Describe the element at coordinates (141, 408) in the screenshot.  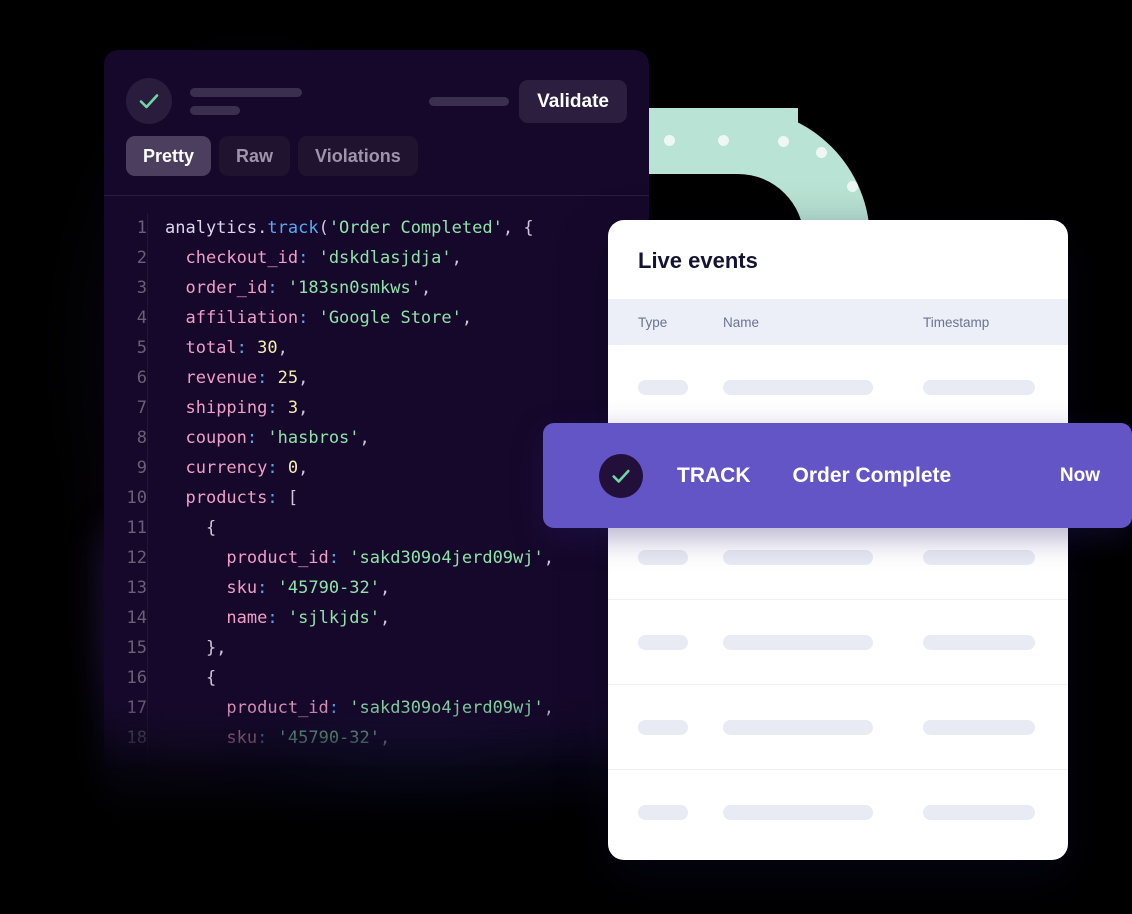
I see `line-number: 7` at that location.